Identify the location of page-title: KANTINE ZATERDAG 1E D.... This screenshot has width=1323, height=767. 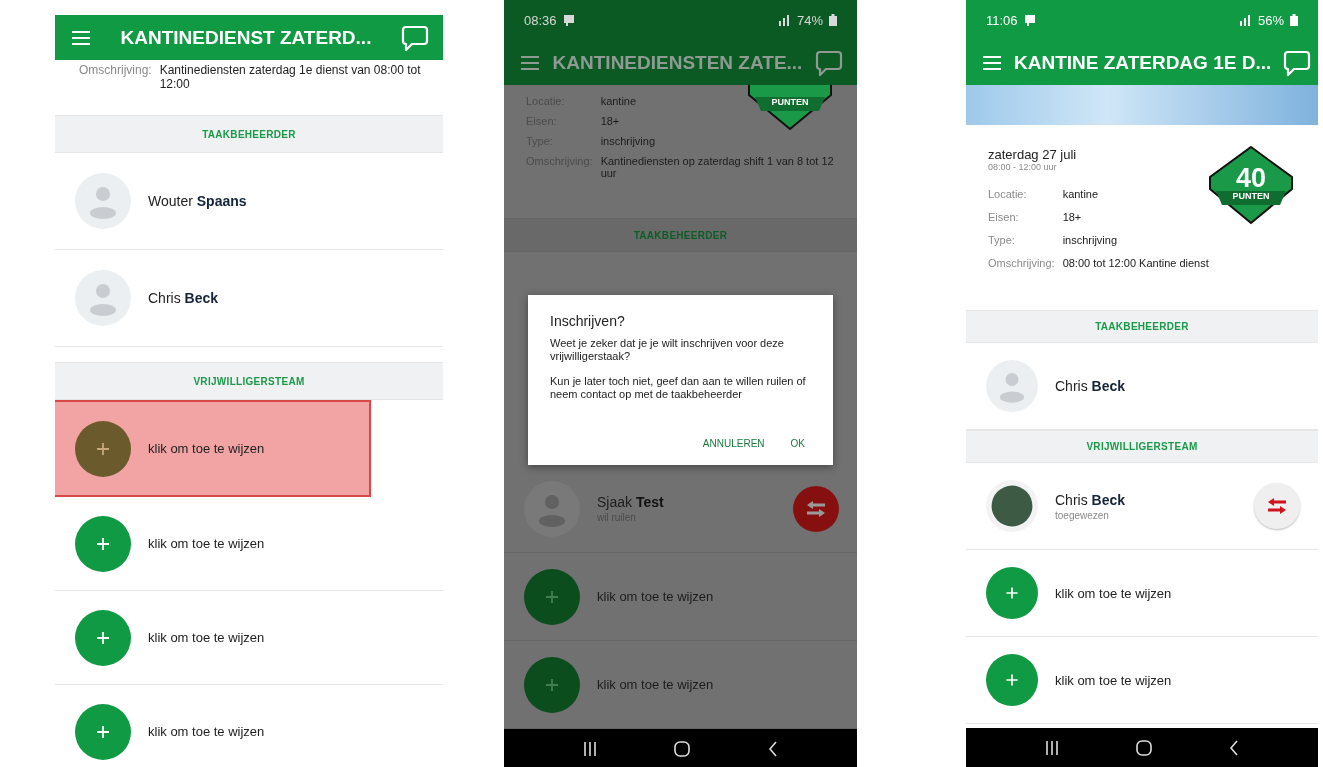
(1143, 62).